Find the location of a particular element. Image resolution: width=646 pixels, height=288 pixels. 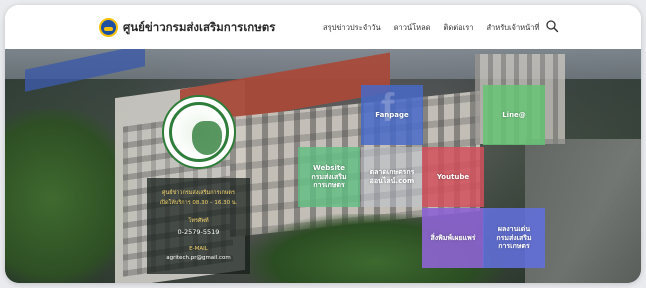

department-highlights-label: ผลงานเด่น กรมส่งเสริมการเกษตร is located at coordinates (514, 238).